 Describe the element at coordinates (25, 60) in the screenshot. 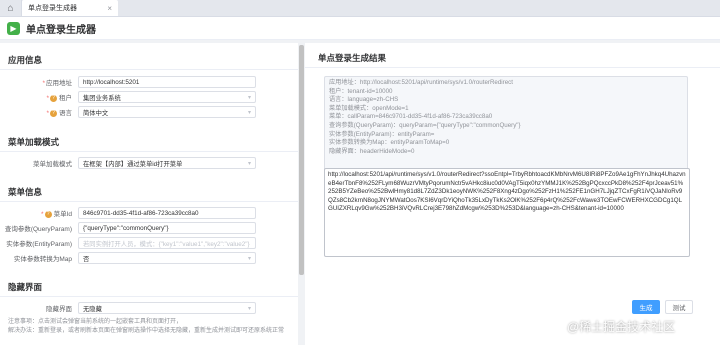

I see `section-app-info: 应用信息` at that location.